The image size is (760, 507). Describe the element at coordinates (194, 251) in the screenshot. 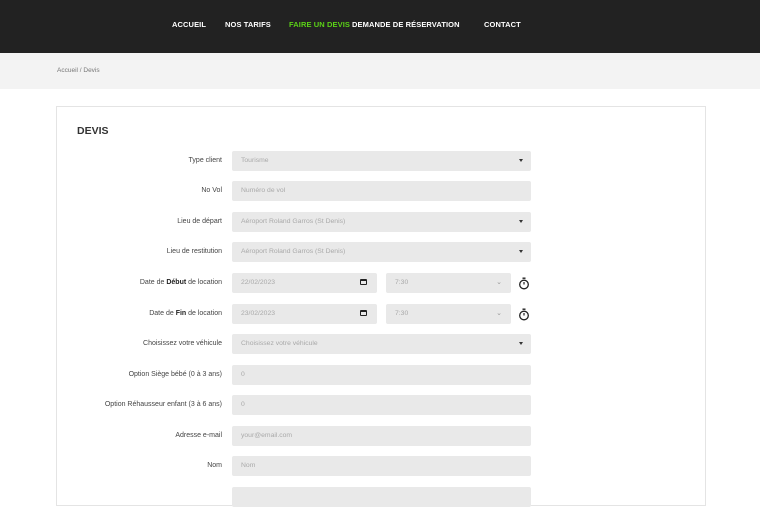

I see `lieu-restitution-label: Lieu de restitution` at that location.